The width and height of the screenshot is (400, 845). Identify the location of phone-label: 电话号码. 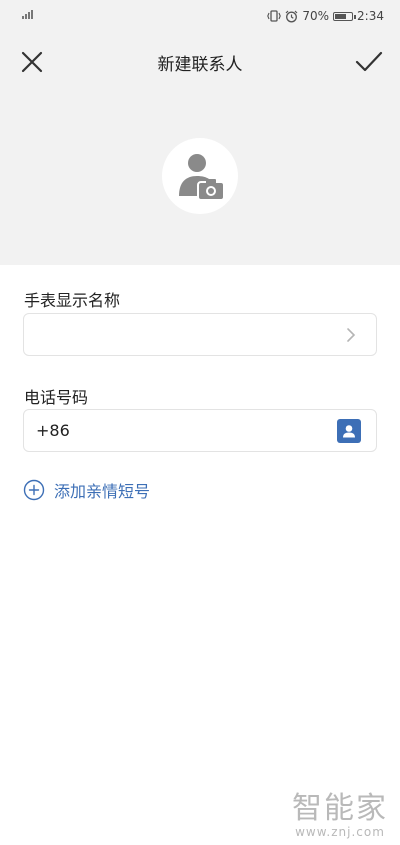
(56, 397).